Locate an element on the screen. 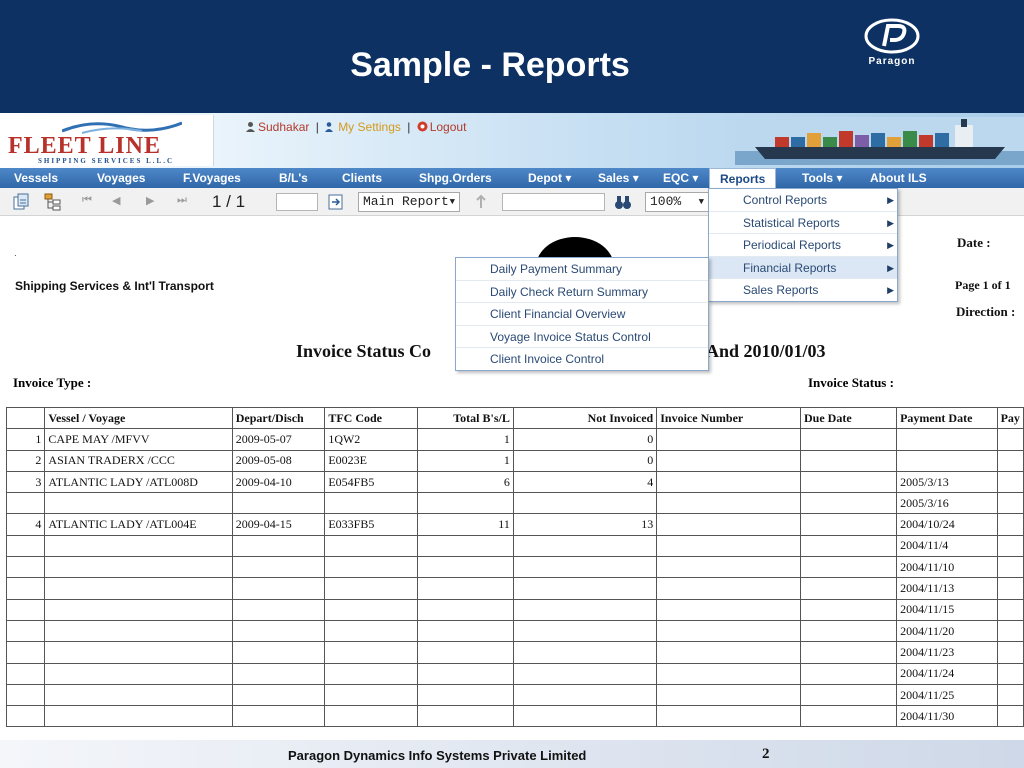  zoom-select: 100% ▼ is located at coordinates (677, 202).